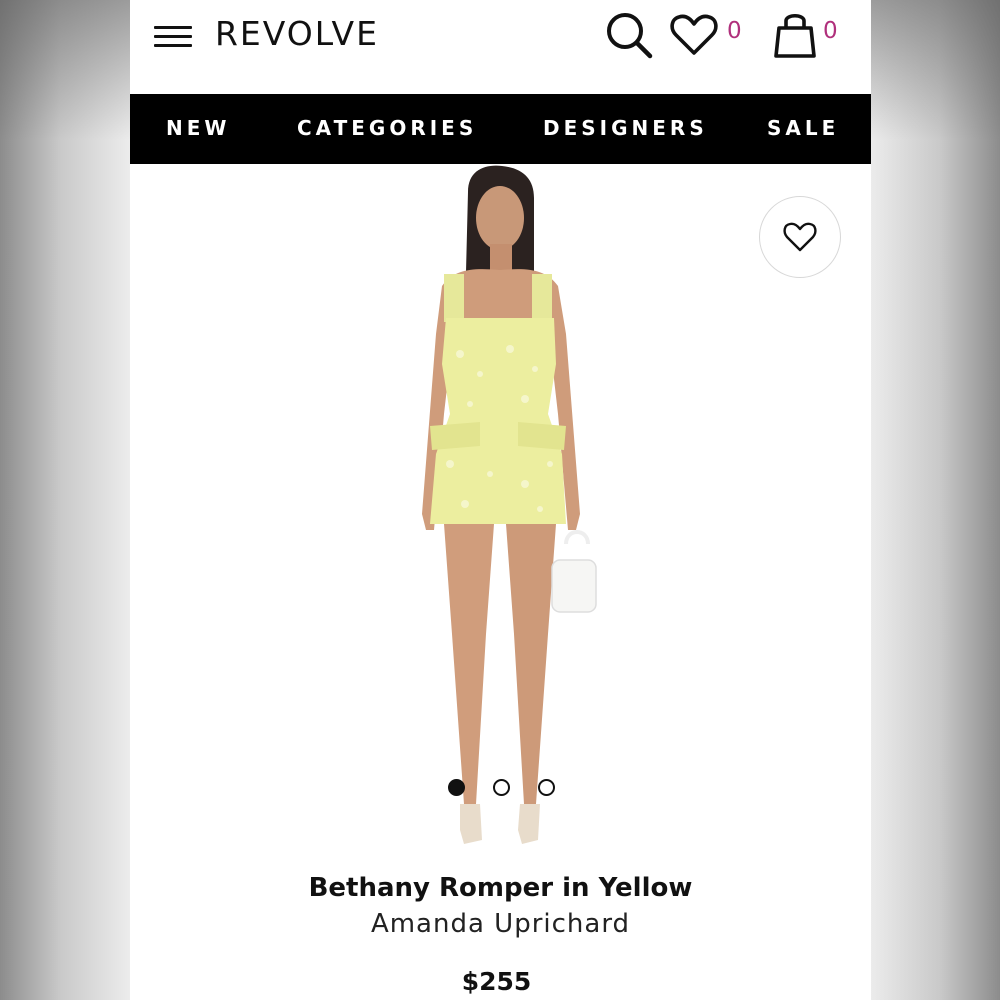 Image resolution: width=1000 pixels, height=1000 pixels. I want to click on heart-icon, so click(694, 35).